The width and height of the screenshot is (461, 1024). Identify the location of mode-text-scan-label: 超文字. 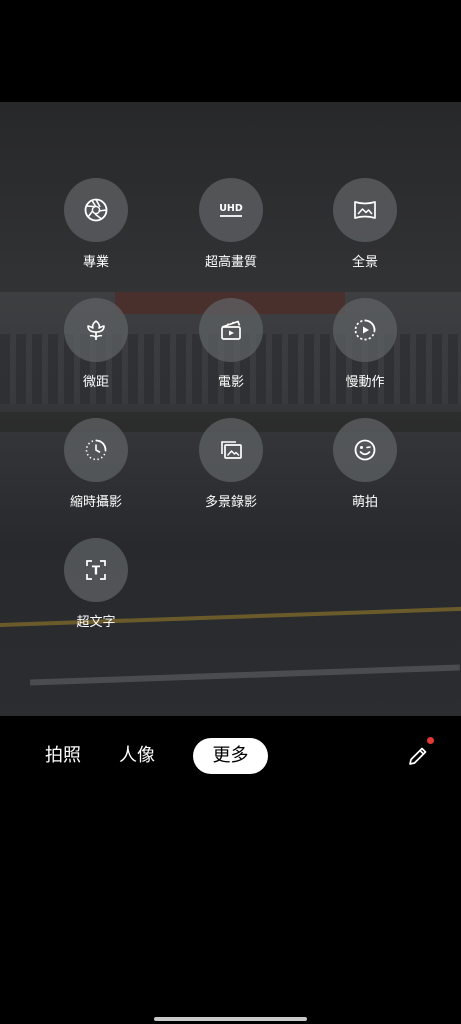
(96, 622).